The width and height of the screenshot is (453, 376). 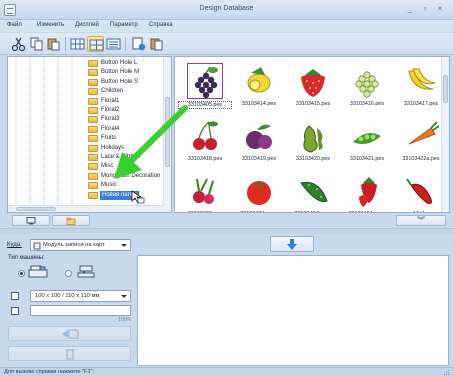 I want to click on design-thumbnail: 33103422a.pes, so click(x=421, y=141).